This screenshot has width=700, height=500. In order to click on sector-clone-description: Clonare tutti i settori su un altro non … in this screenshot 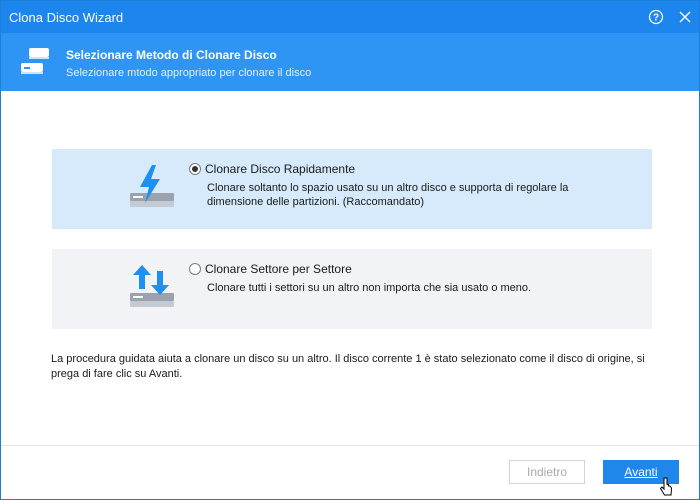, I will do `click(369, 288)`.